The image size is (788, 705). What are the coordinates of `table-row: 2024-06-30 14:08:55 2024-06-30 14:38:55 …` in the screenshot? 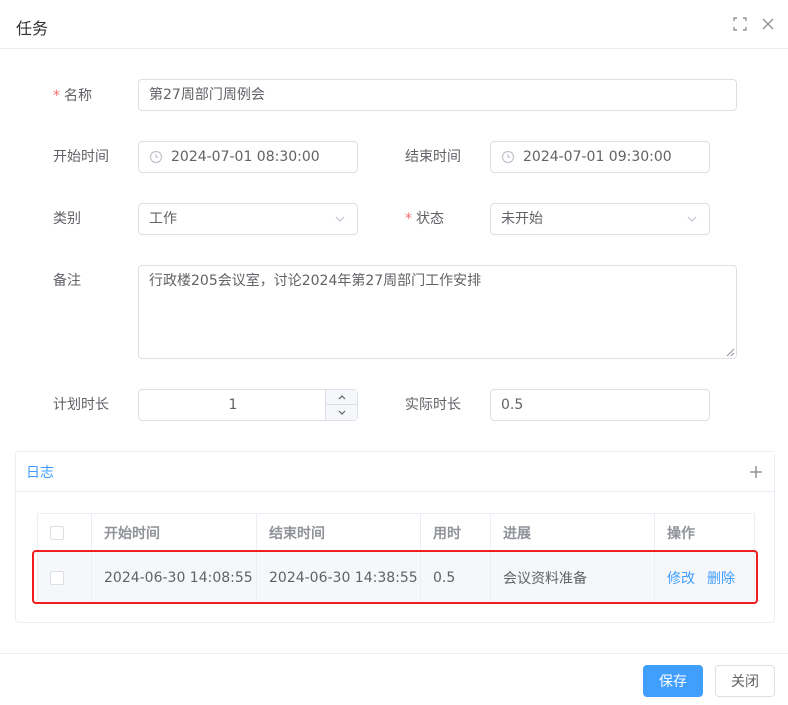 It's located at (396, 578).